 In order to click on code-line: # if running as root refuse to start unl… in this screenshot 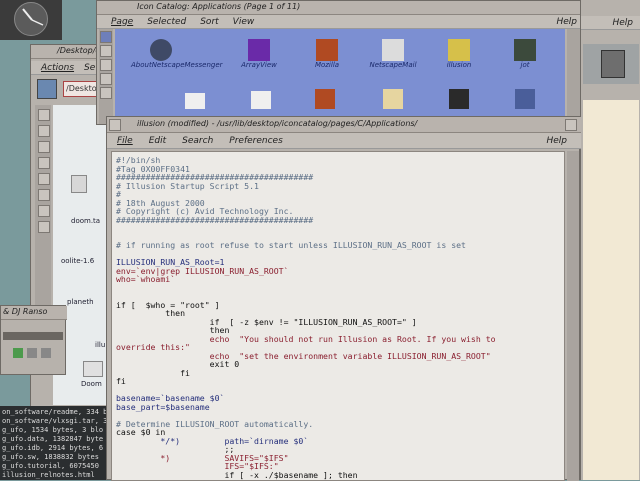, I will do `click(291, 245)`.